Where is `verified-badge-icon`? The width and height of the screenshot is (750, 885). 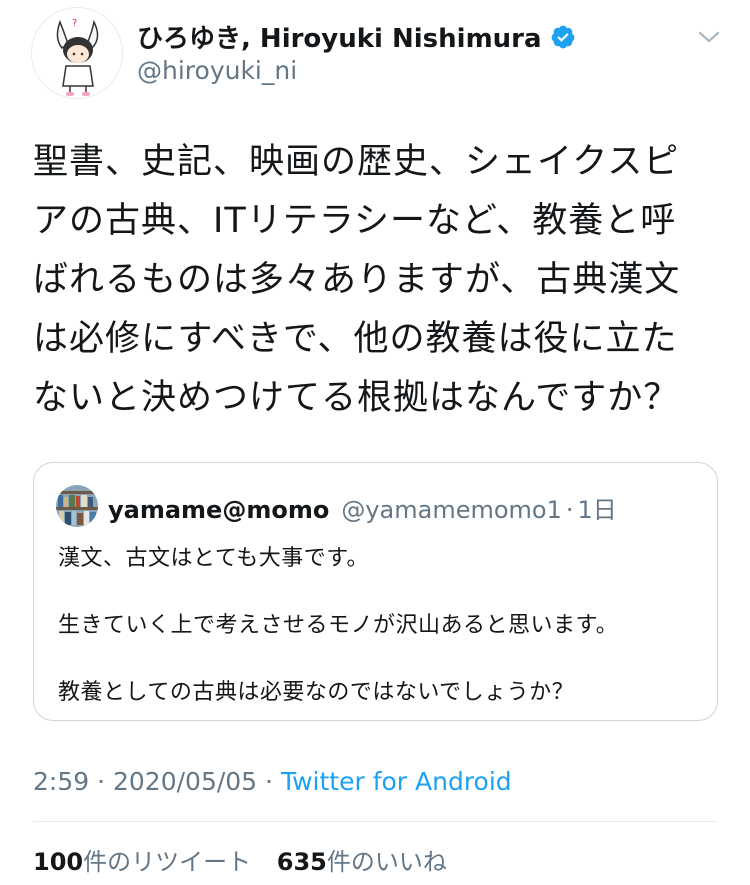
verified-badge-icon is located at coordinates (563, 37).